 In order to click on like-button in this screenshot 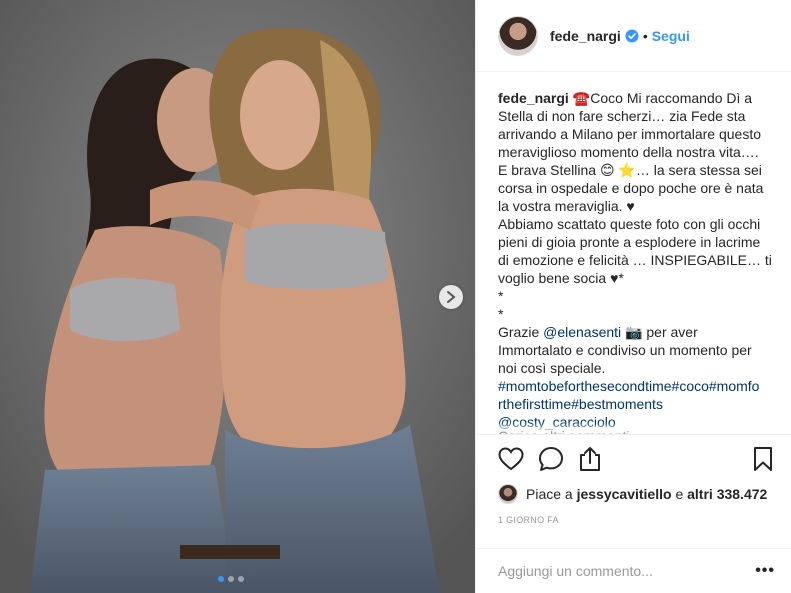, I will do `click(518, 459)`.